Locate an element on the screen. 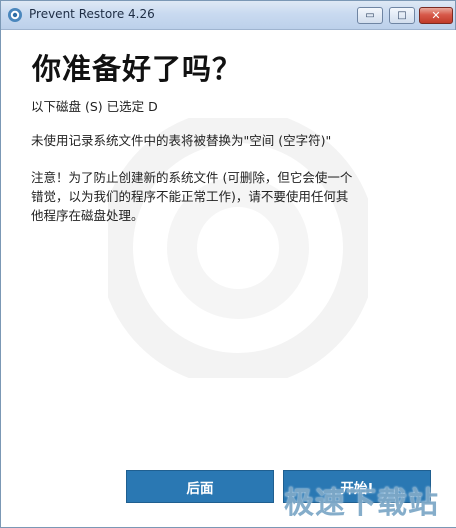 This screenshot has height=528, width=456. minimize-icon: ▭ is located at coordinates (370, 15).